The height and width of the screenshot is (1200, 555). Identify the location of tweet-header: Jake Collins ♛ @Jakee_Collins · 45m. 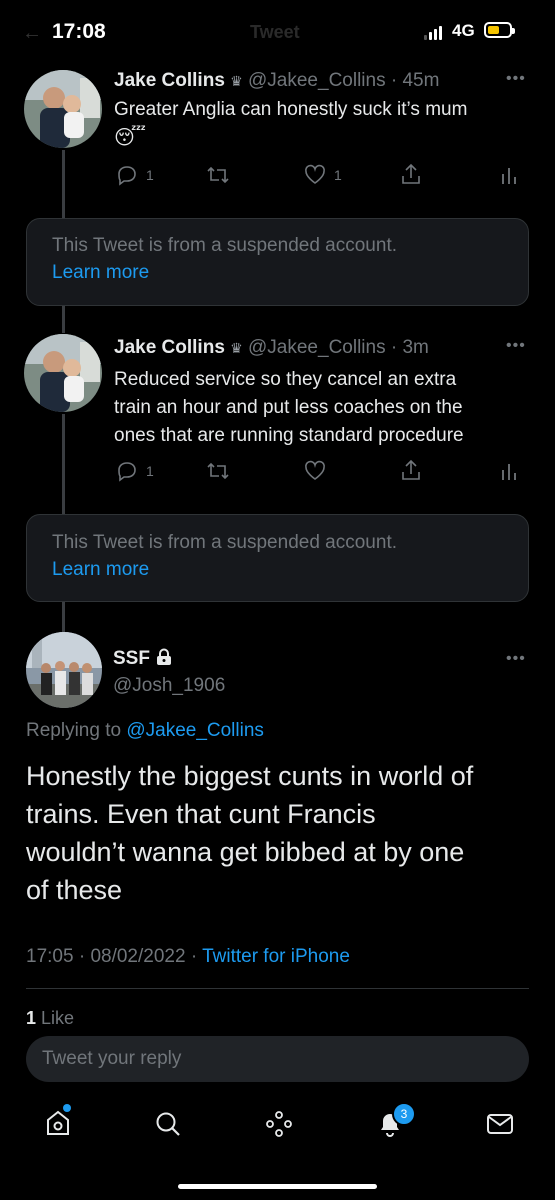
(276, 81).